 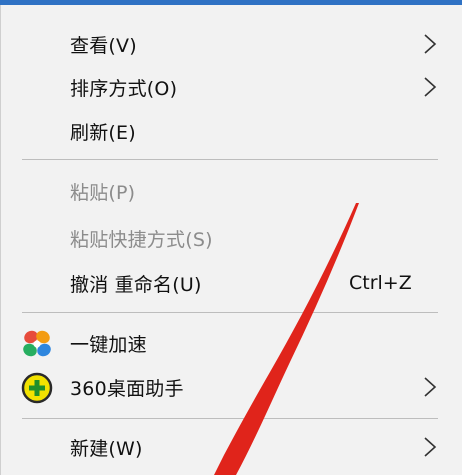 I want to click on menu-item-refresh: 刷新(E), so click(x=231, y=131).